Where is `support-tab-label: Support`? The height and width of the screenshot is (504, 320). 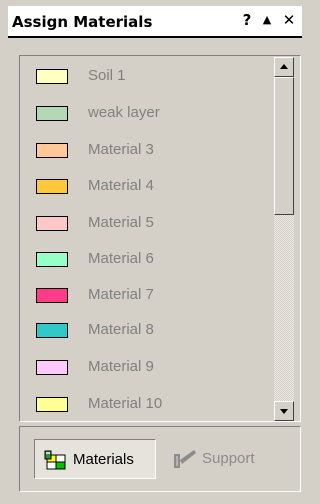 support-tab-label: Support is located at coordinates (228, 458).